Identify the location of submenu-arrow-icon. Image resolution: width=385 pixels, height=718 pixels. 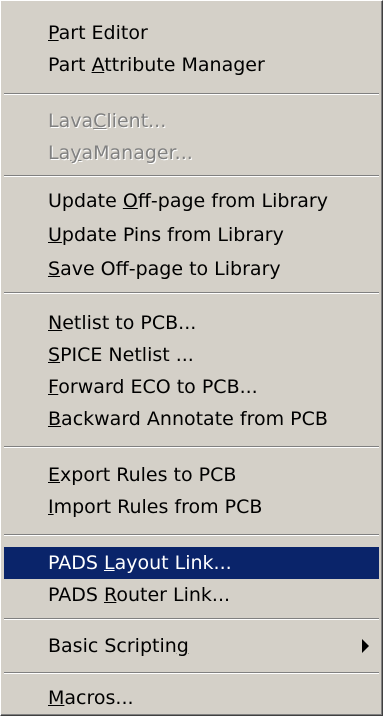
(365, 646).